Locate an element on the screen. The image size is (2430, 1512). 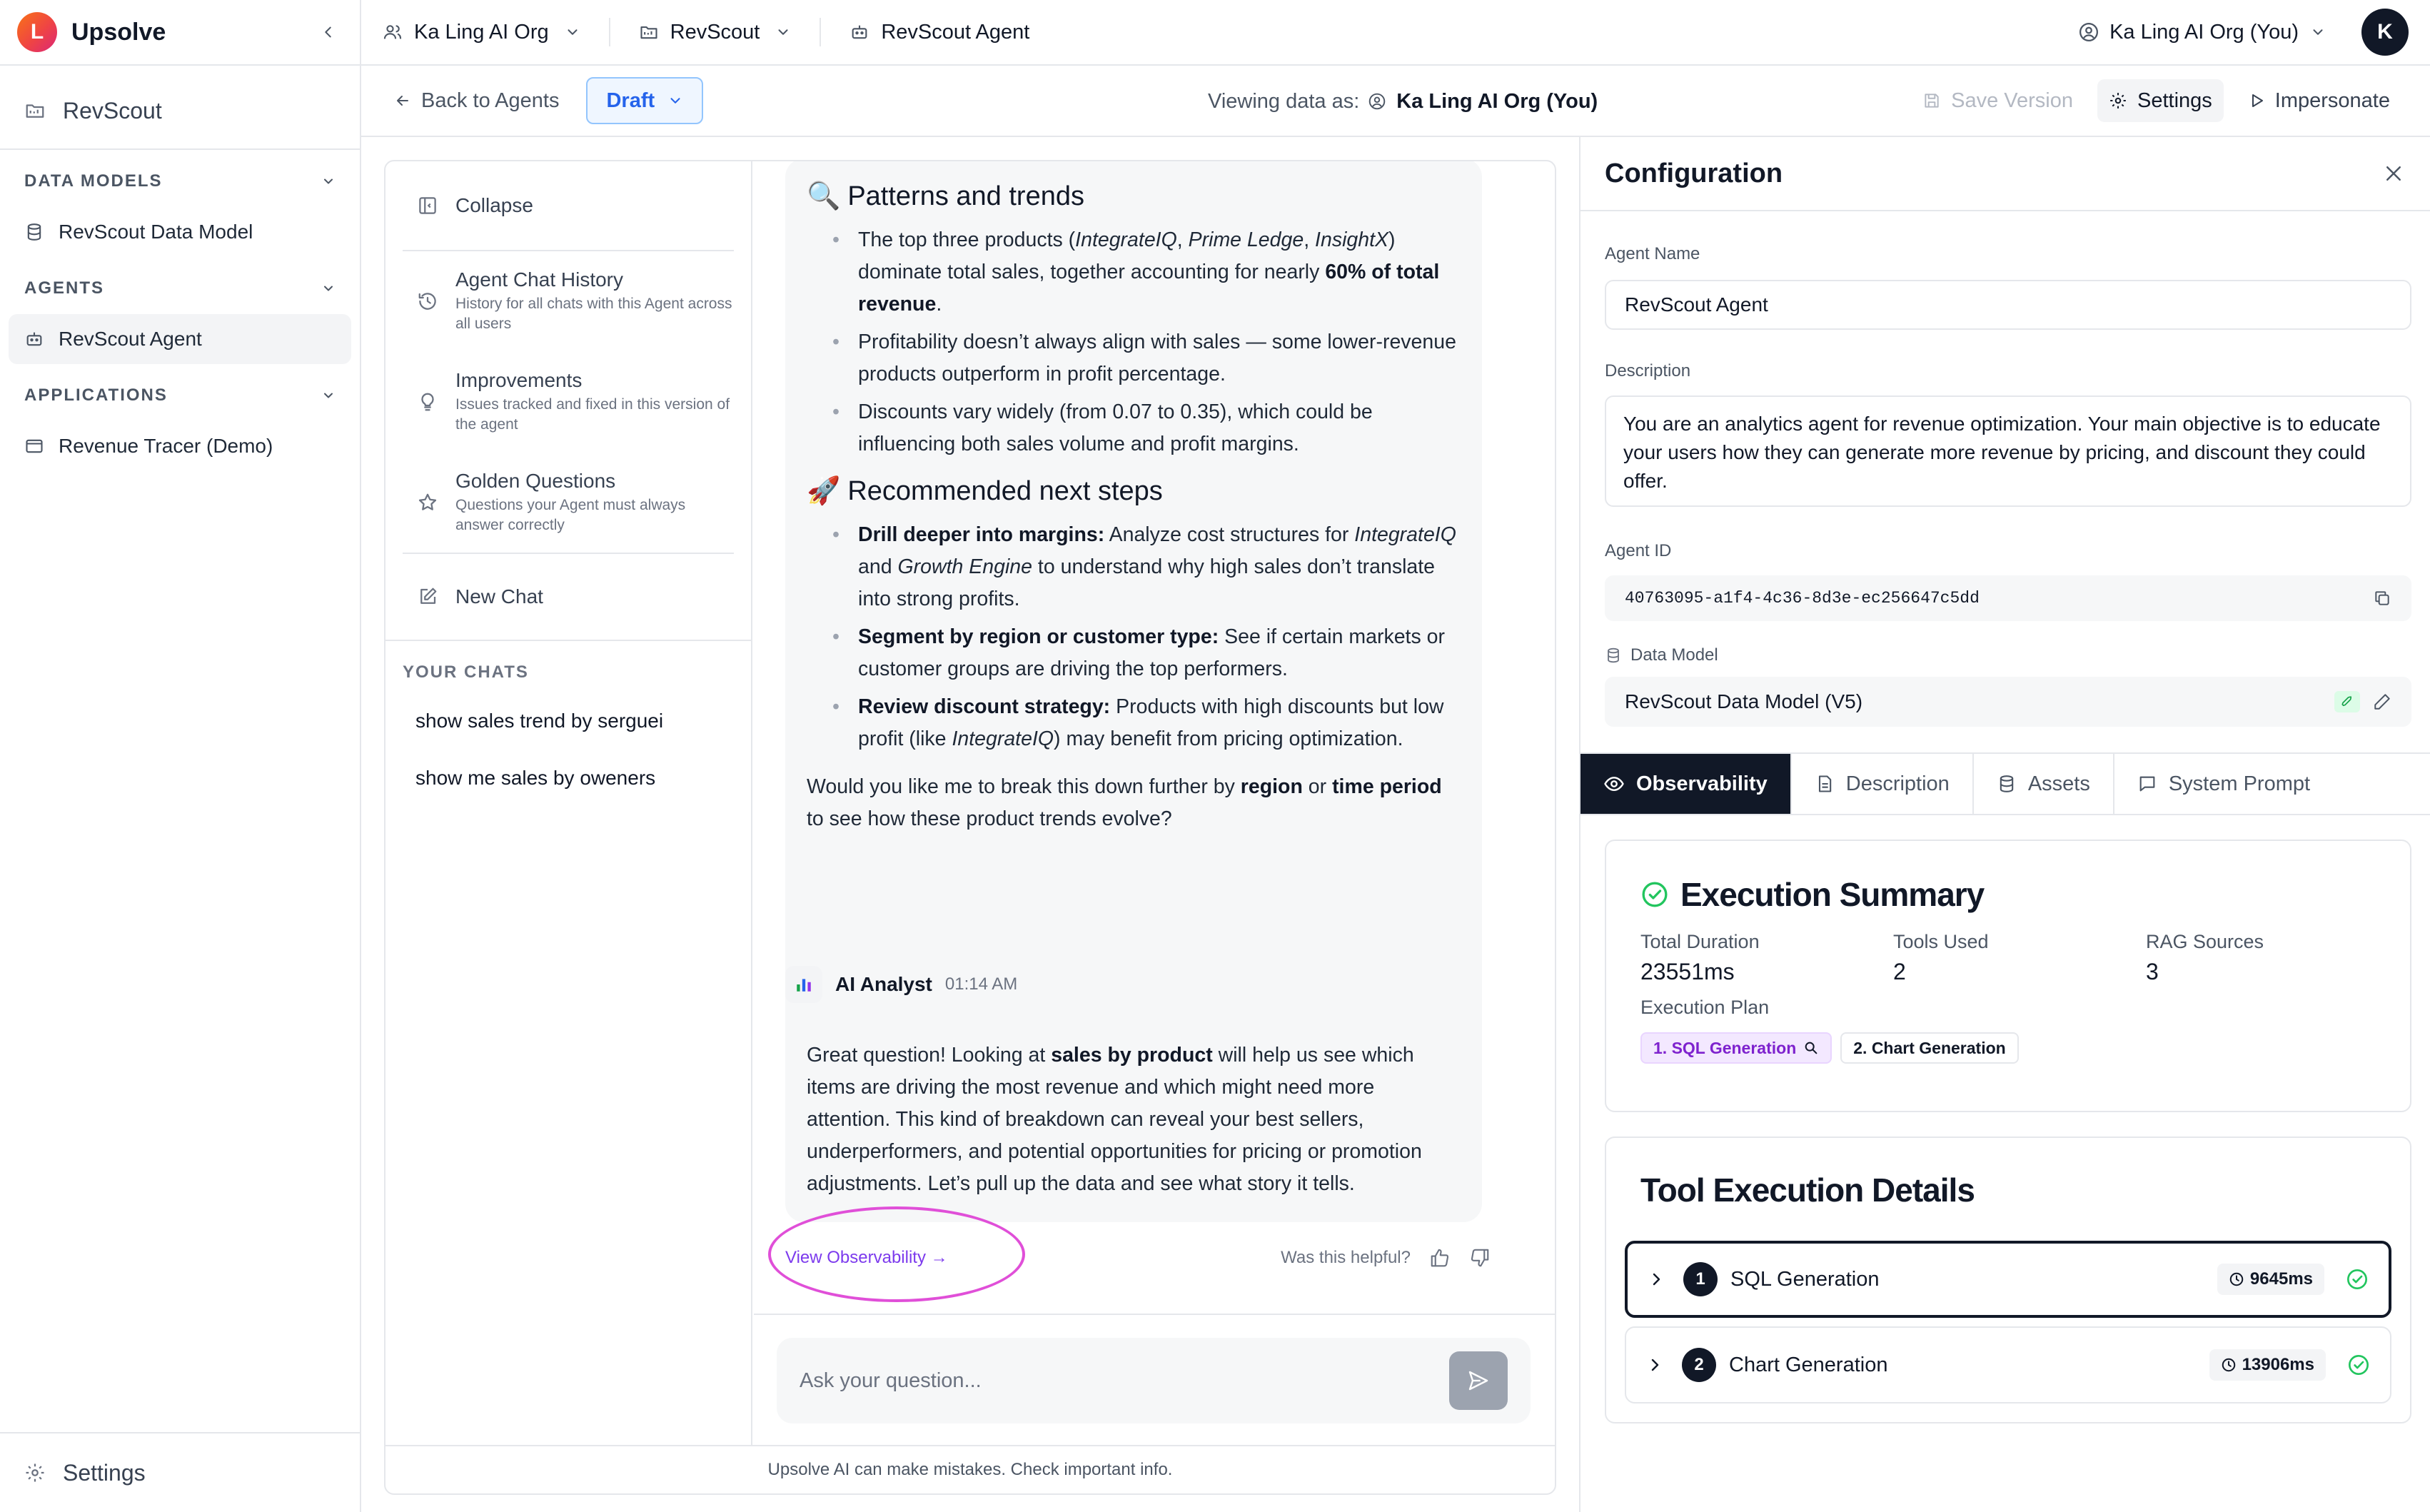
lightbulb-icon is located at coordinates (427, 402).